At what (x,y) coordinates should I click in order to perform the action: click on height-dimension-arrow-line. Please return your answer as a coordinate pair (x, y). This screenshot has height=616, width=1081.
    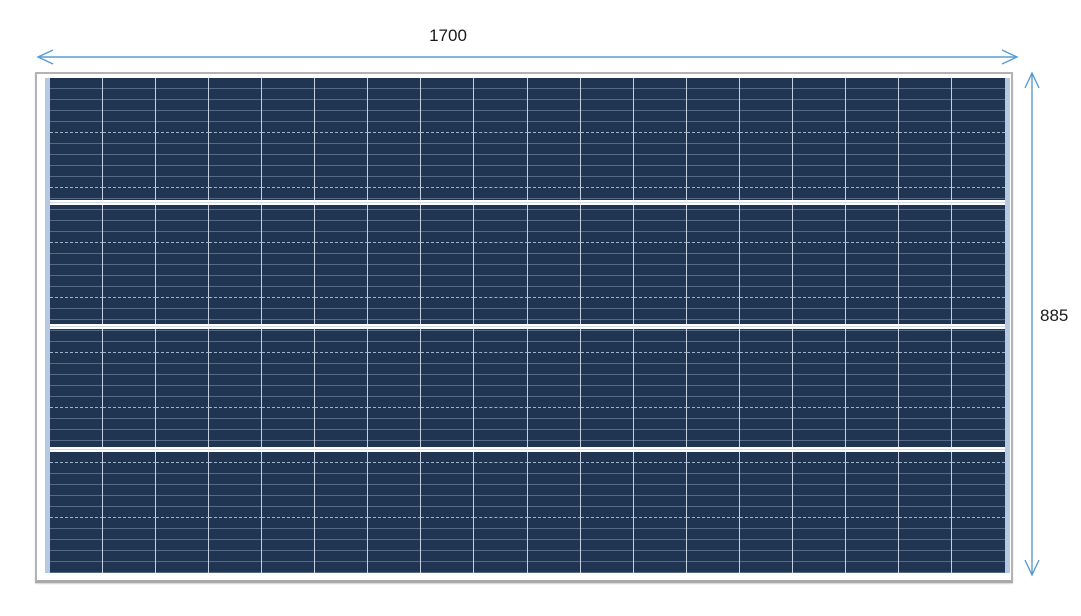
    Looking at the image, I should click on (1032, 324).